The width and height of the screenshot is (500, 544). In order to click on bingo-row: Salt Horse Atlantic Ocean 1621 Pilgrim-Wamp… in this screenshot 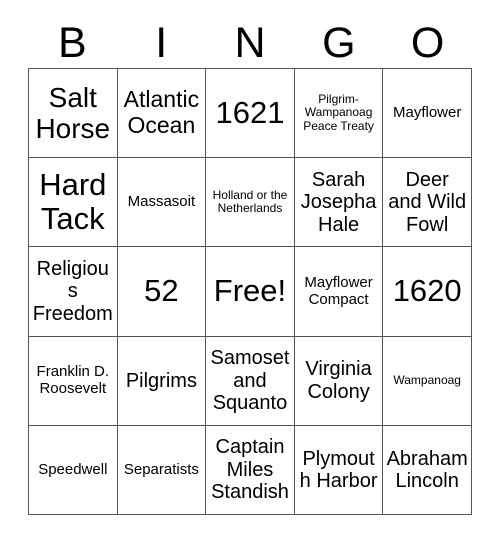, I will do `click(250, 114)`.